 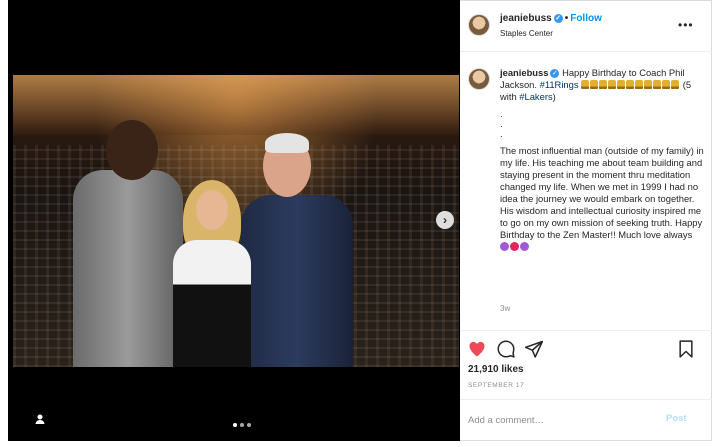 What do you see at coordinates (479, 25) in the screenshot?
I see `avatar` at bounding box center [479, 25].